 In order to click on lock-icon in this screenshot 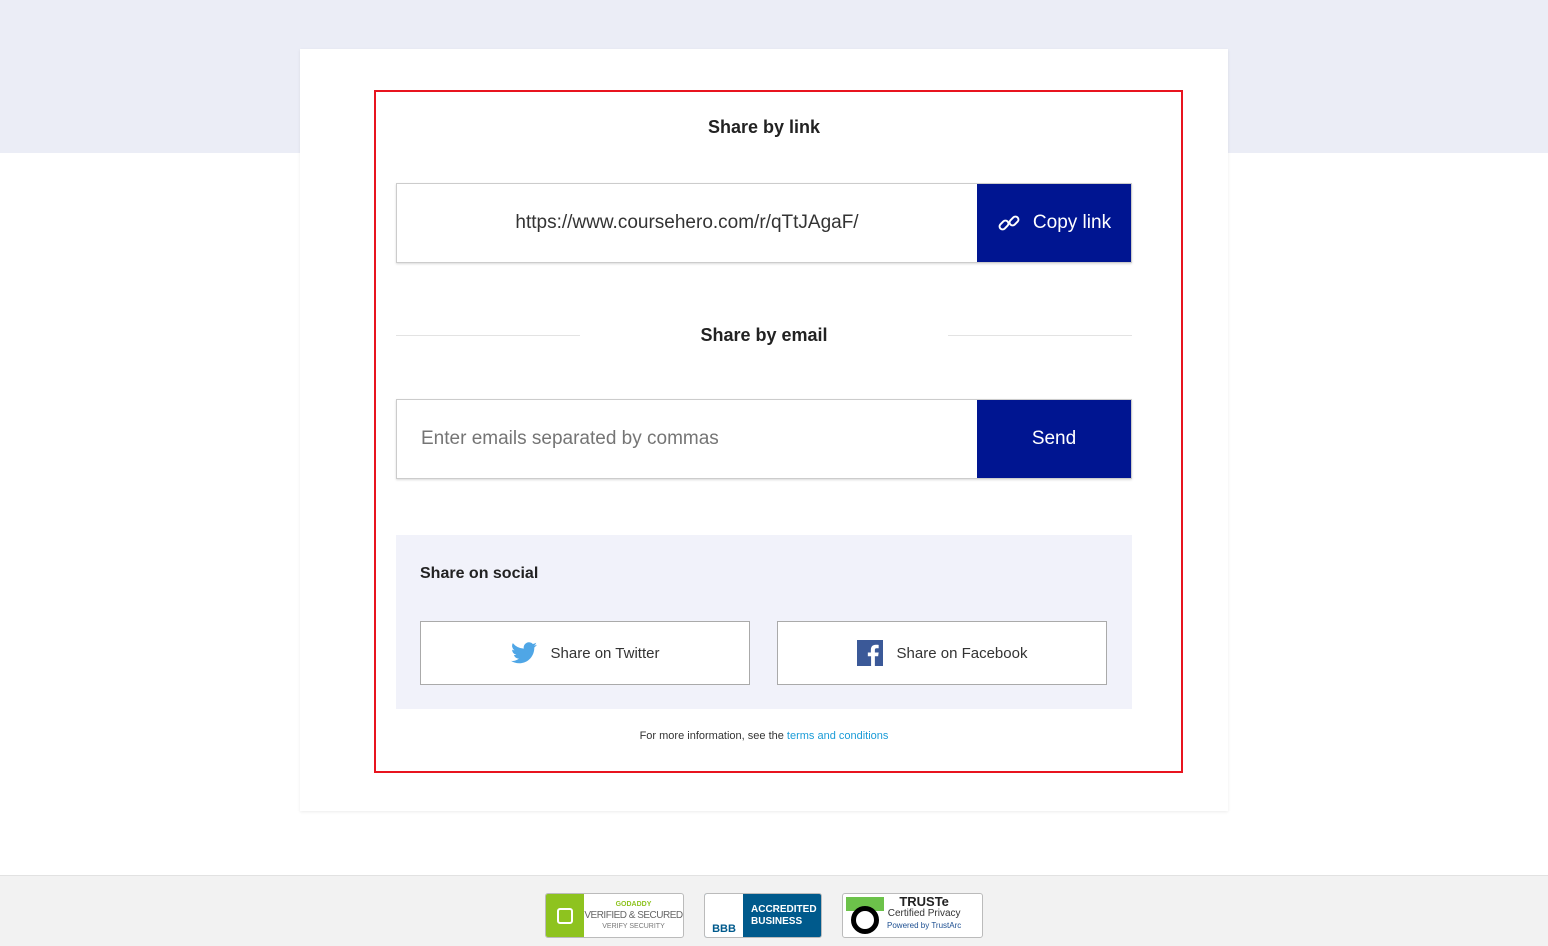, I will do `click(565, 915)`.